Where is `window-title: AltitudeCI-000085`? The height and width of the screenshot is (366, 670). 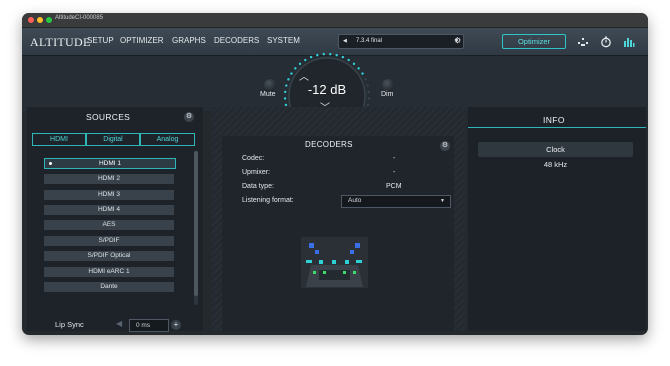 window-title: AltitudeCI-000085 is located at coordinates (79, 18).